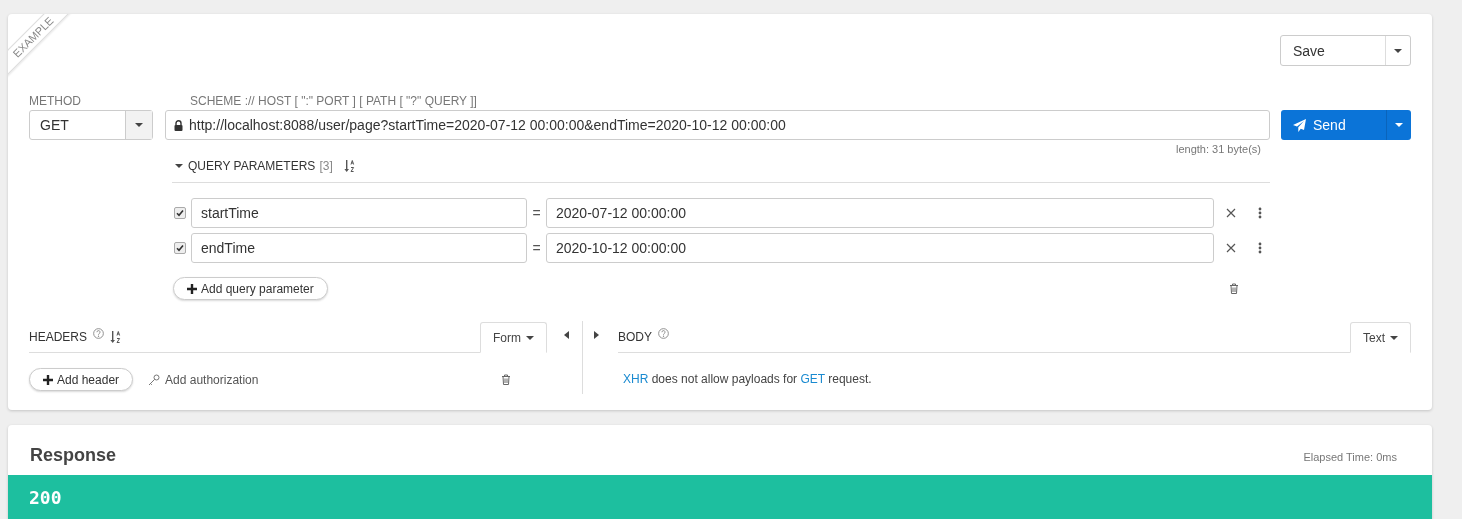  Describe the element at coordinates (203, 379) in the screenshot. I see `add-authorization-link: Add authorization` at that location.